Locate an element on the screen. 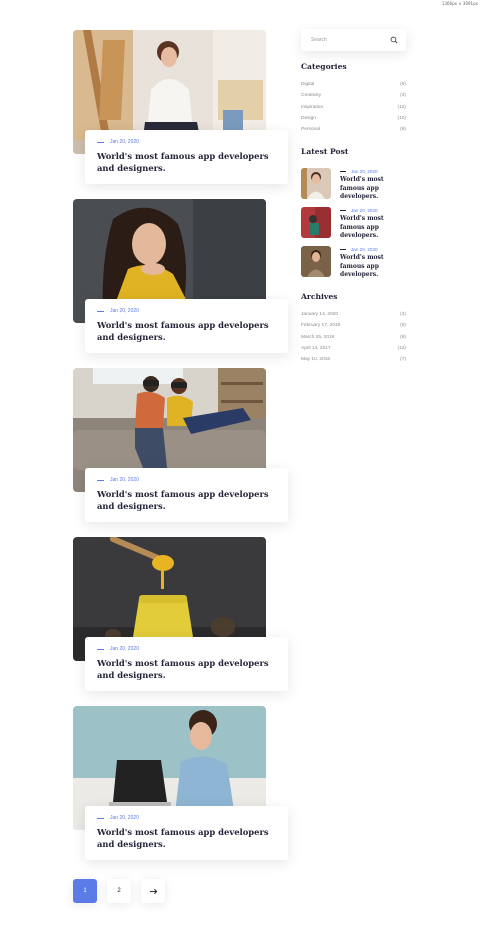  archive-item: May 10, 2016 (7) is located at coordinates (353, 359).